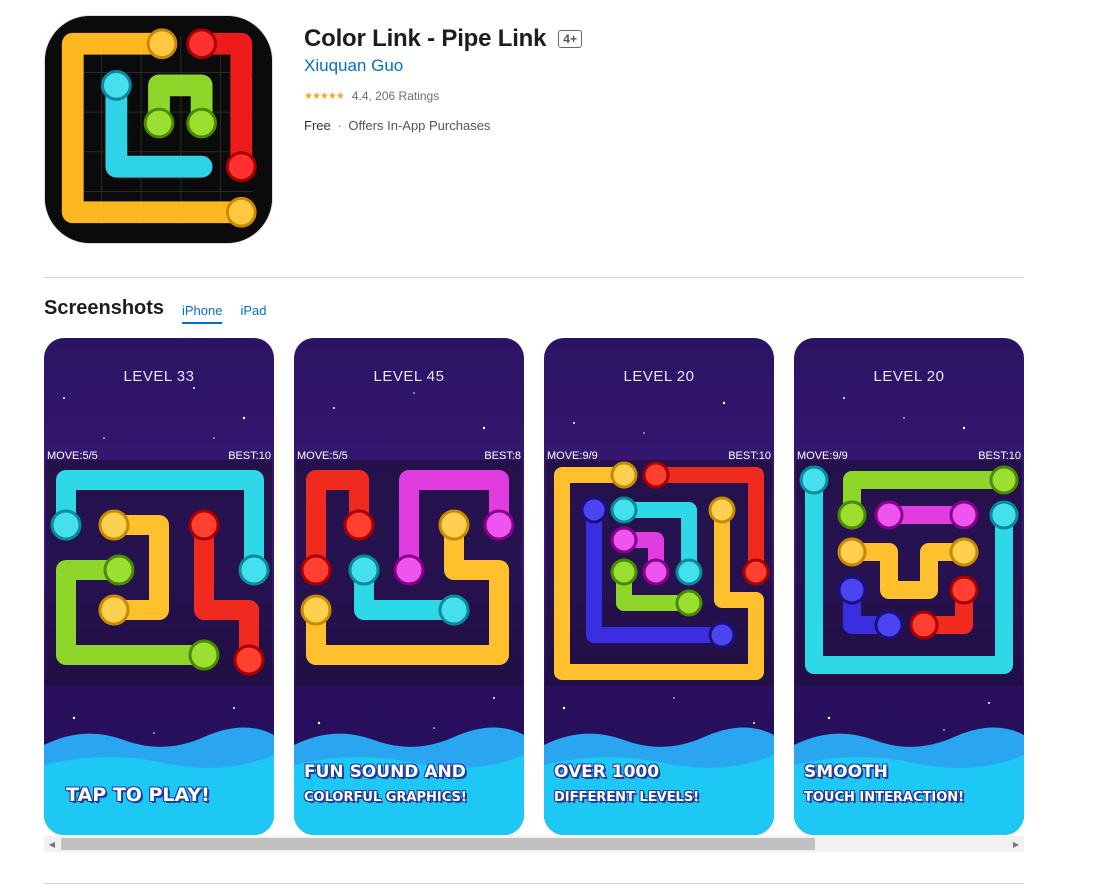  What do you see at coordinates (607, 772) in the screenshot?
I see `caption-line-1: OVER 1000` at bounding box center [607, 772].